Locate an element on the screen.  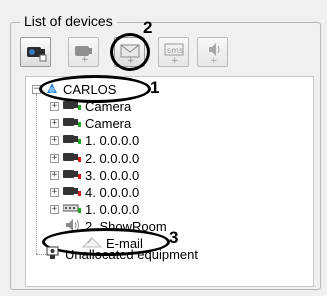
camera-search-button is located at coordinates (35, 52).